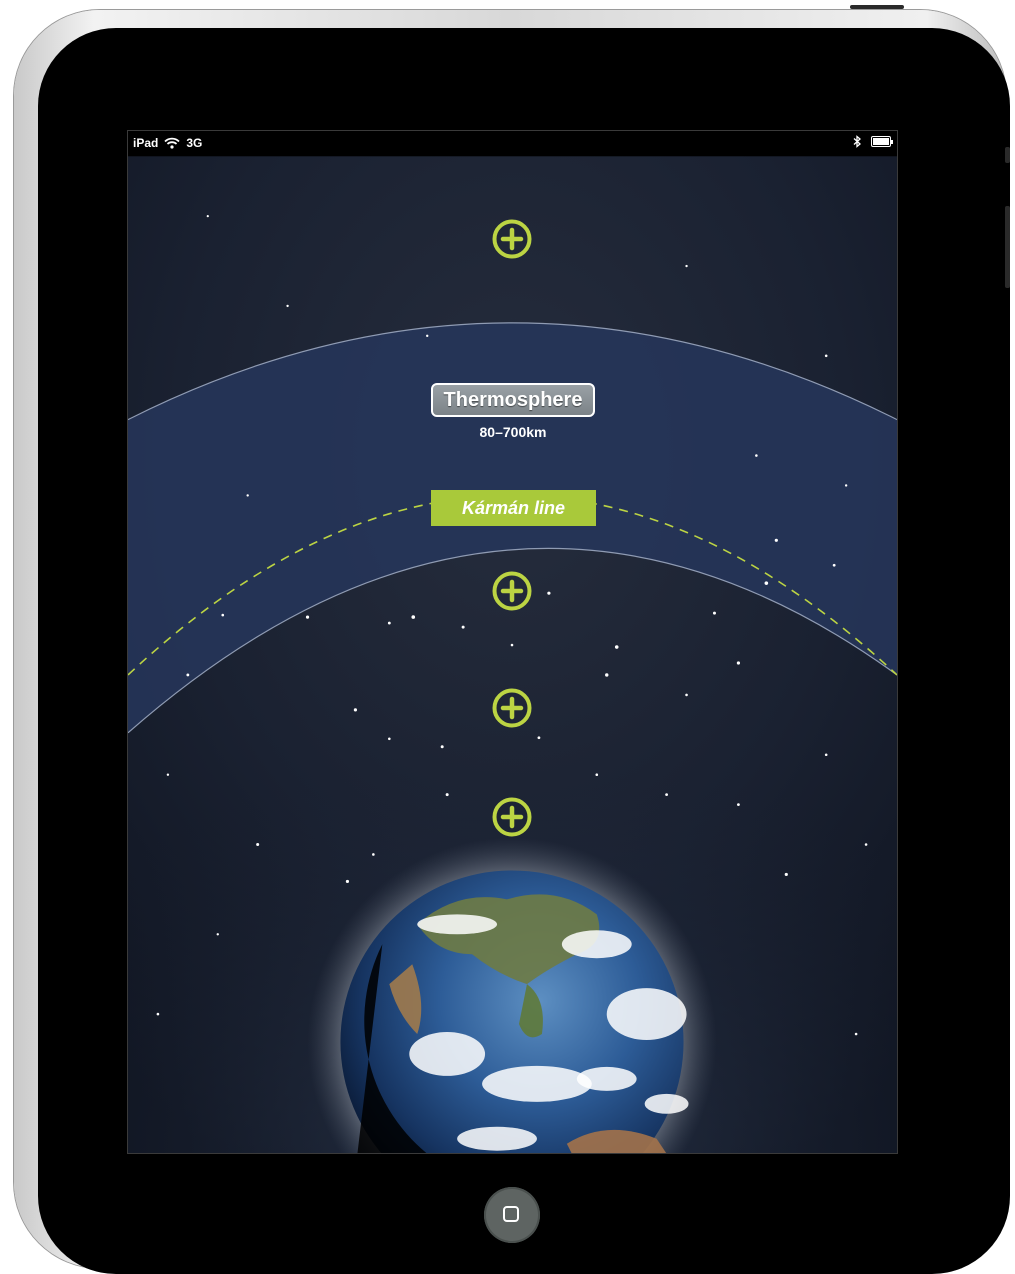 Image resolution: width=1015 pixels, height=1274 pixels. I want to click on karman-line-label: Kármán line, so click(513, 508).